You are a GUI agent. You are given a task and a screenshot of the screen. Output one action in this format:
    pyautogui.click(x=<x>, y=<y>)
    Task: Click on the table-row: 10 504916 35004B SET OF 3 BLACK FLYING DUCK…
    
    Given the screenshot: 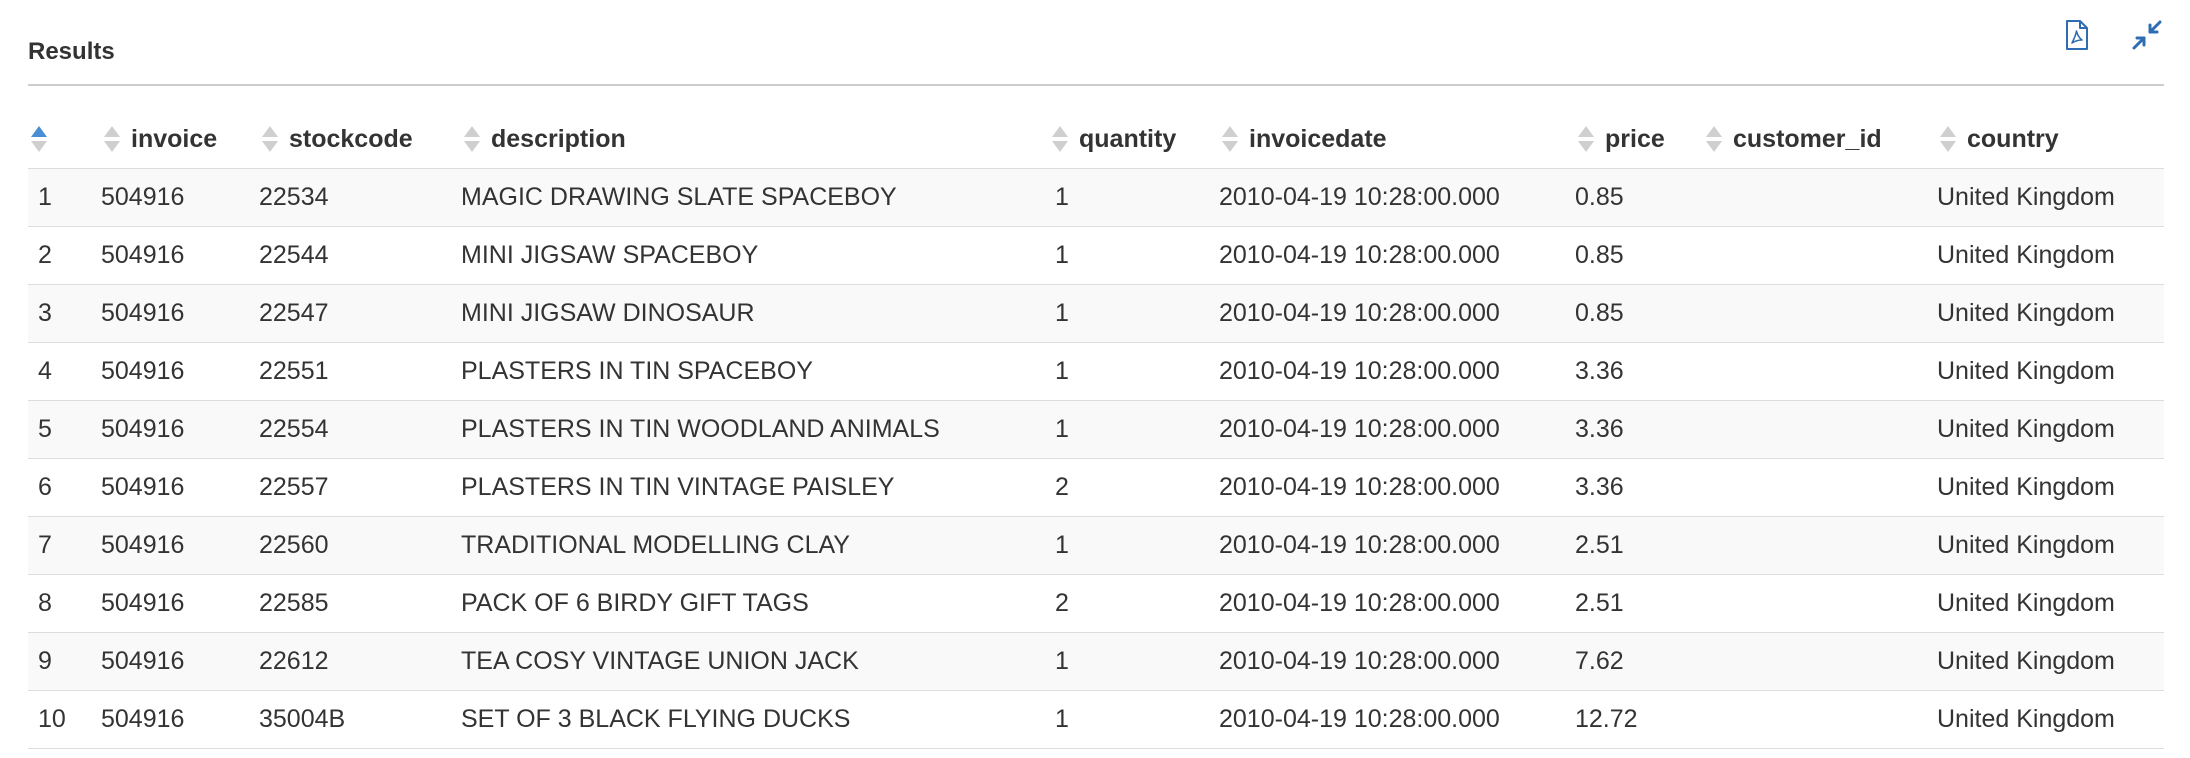 What is the action you would take?
    pyautogui.click(x=1096, y=719)
    